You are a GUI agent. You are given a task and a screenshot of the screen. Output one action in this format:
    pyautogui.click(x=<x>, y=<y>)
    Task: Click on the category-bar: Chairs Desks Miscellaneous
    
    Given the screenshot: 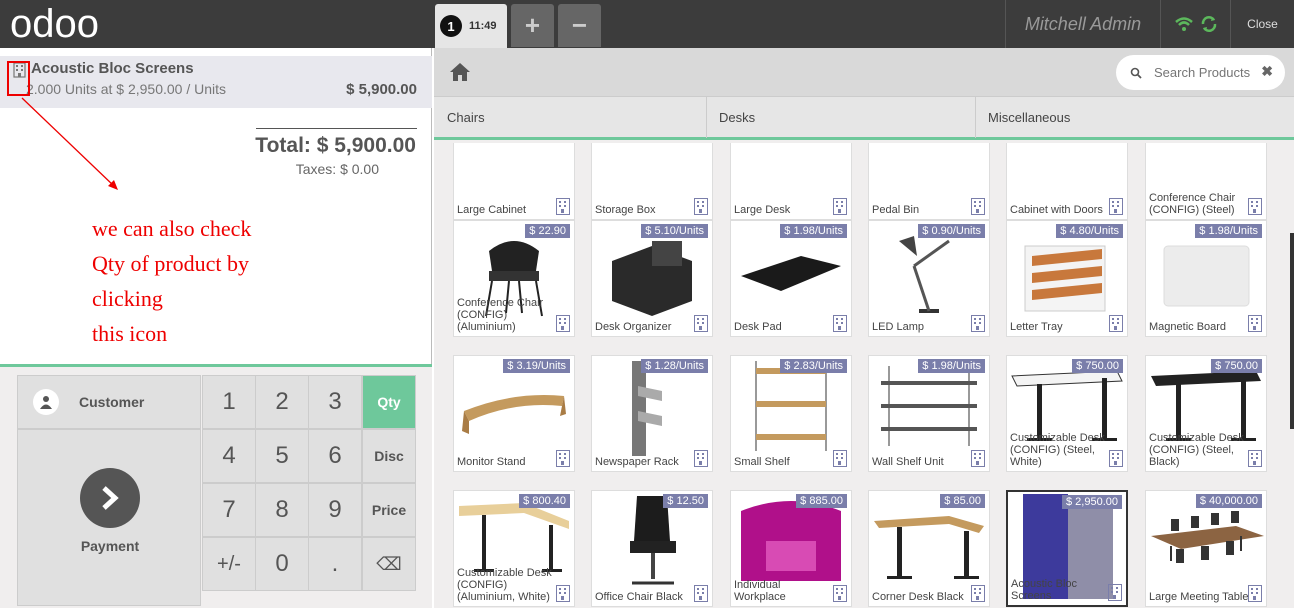 What is the action you would take?
    pyautogui.click(x=864, y=118)
    